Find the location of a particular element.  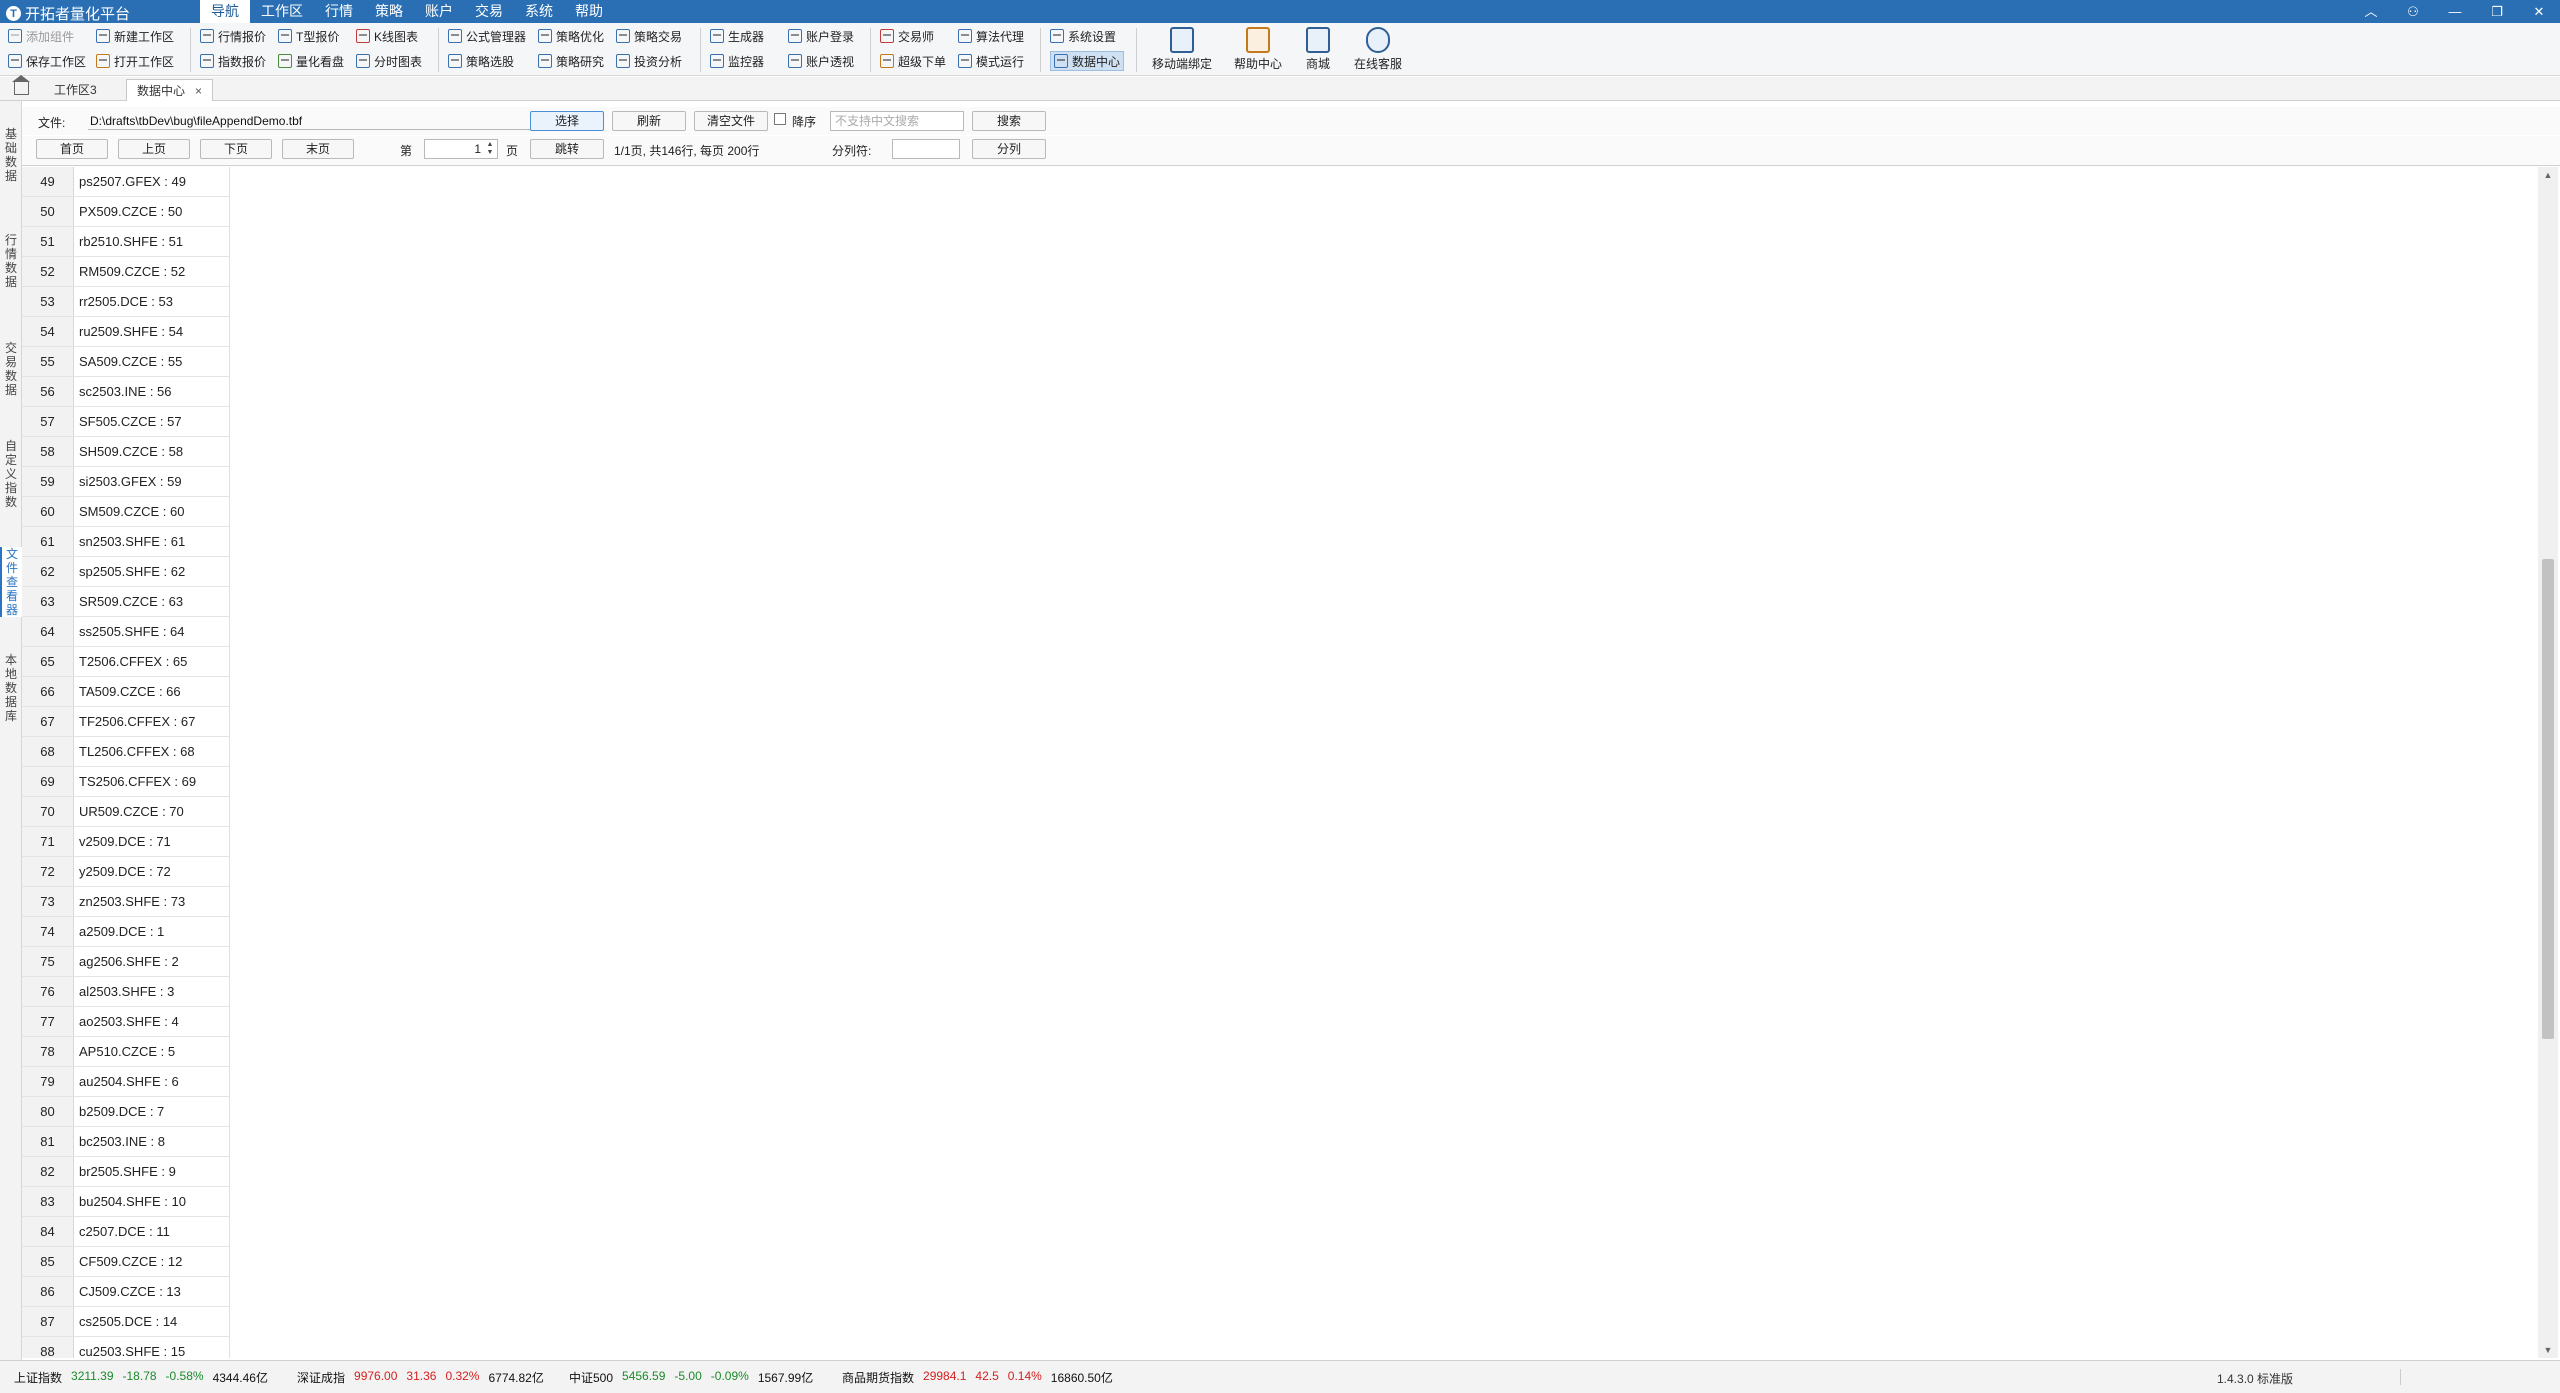

menu-workspace: 工作区 is located at coordinates (282, 11).